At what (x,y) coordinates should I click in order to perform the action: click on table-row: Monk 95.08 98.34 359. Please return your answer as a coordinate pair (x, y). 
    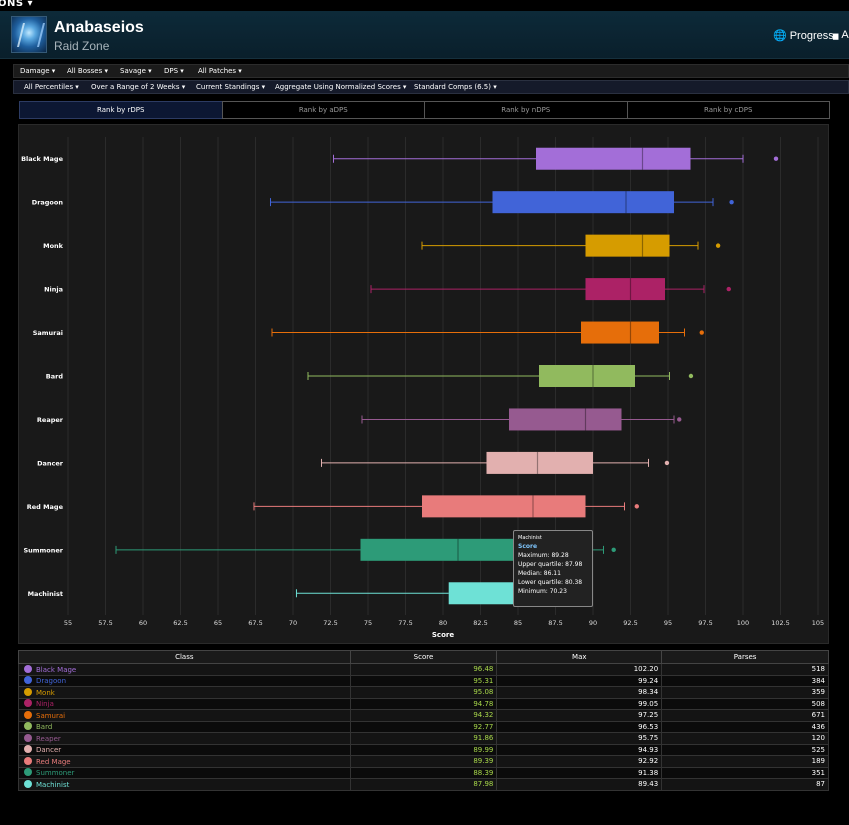
    Looking at the image, I should click on (423, 692).